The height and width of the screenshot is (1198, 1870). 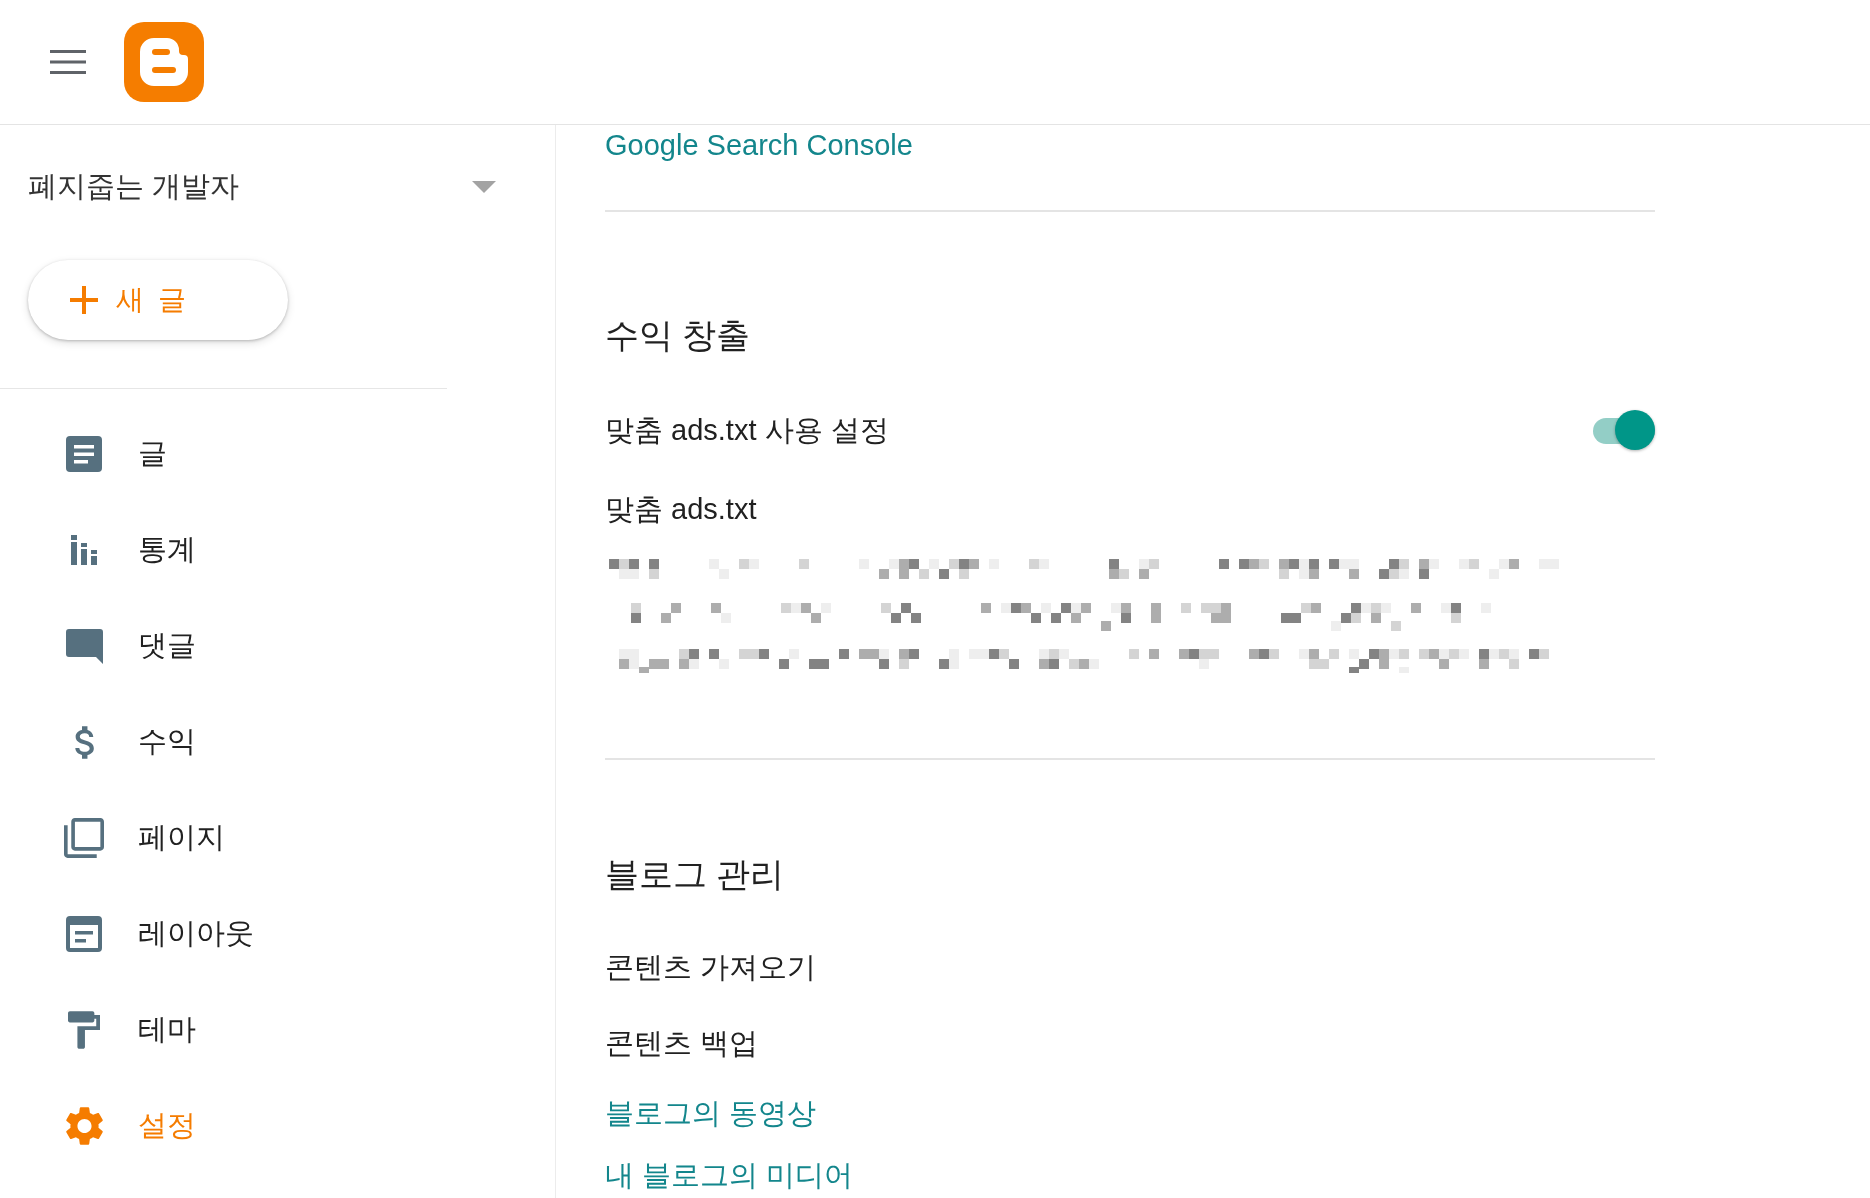 What do you see at coordinates (84, 550) in the screenshot?
I see `bar-chart-icon` at bounding box center [84, 550].